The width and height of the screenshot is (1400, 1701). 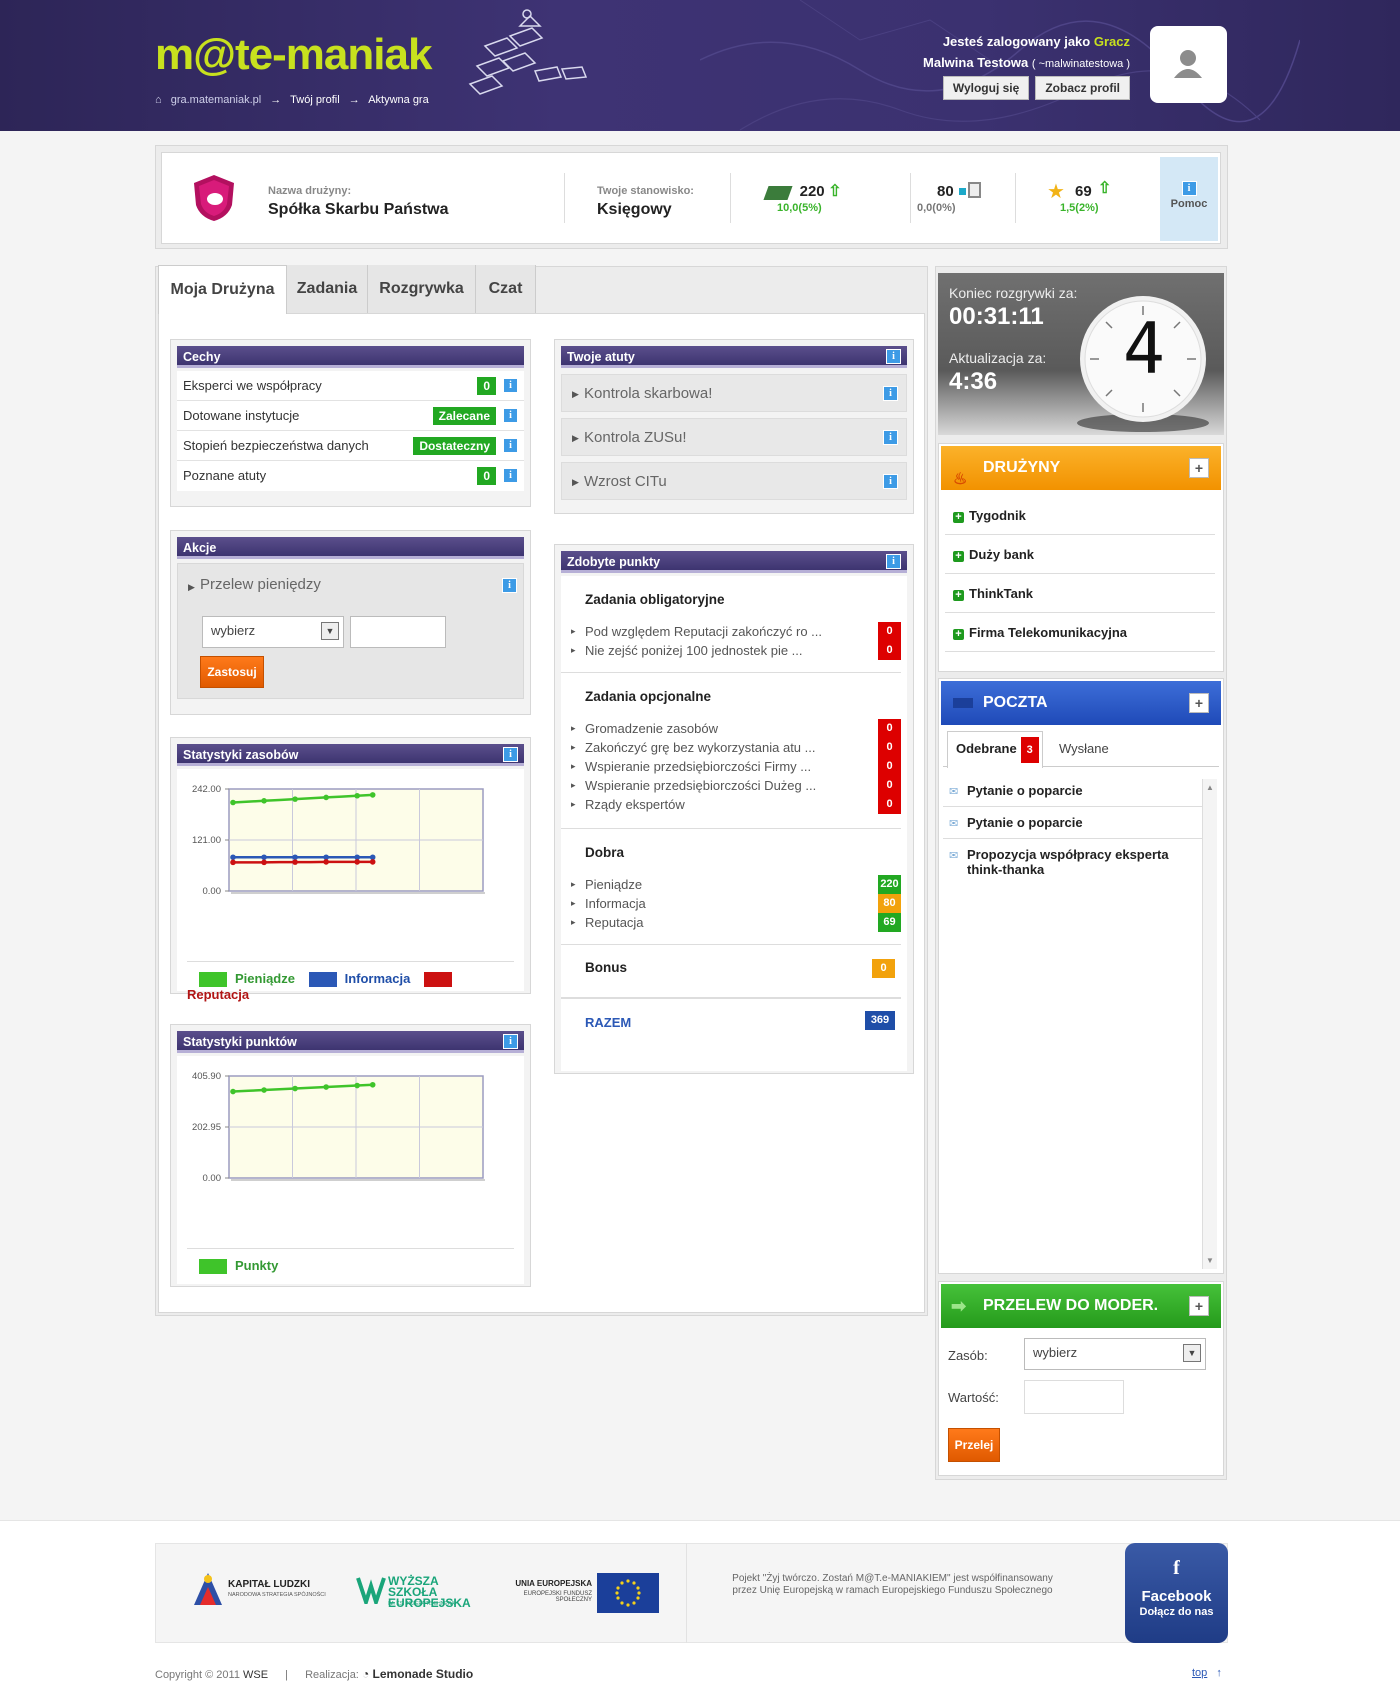 What do you see at coordinates (255, 1675) in the screenshot?
I see `copyright-org: WSE` at bounding box center [255, 1675].